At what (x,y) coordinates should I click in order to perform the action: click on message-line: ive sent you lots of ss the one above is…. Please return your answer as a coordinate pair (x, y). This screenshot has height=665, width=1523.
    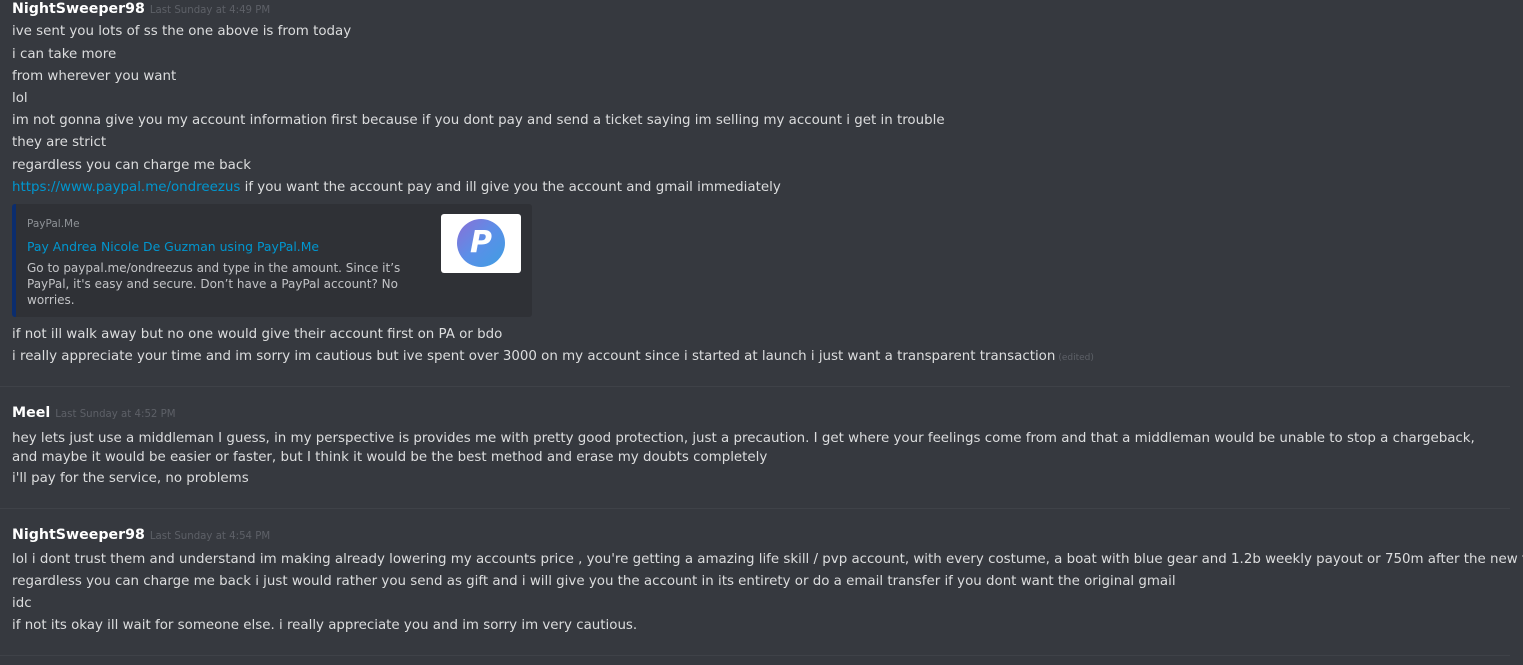
    Looking at the image, I should click on (182, 31).